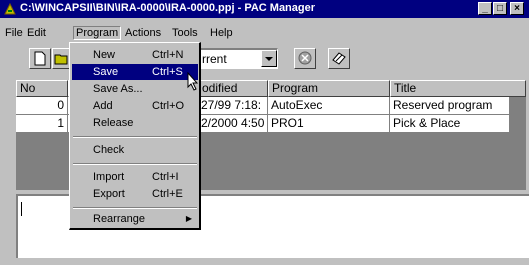 This screenshot has width=529, height=265. What do you see at coordinates (97, 33) in the screenshot?
I see `menu-program: Program` at bounding box center [97, 33].